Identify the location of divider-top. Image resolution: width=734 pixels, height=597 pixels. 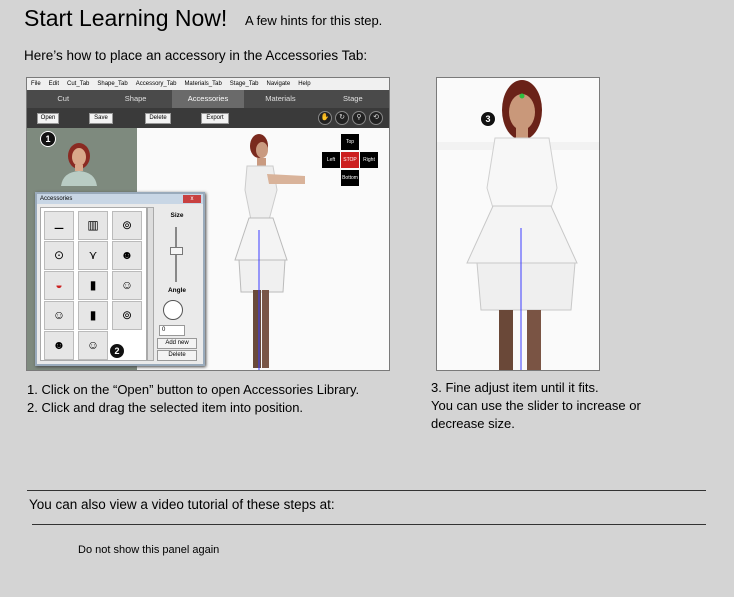
(366, 490).